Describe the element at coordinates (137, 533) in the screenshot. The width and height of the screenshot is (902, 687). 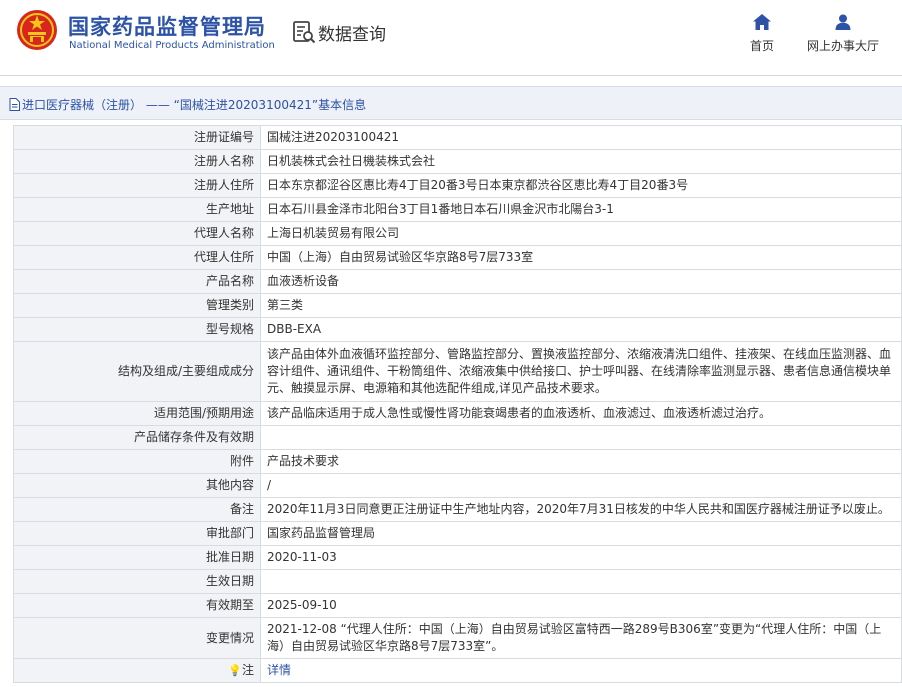
I see `row-label: 审批部门` at that location.